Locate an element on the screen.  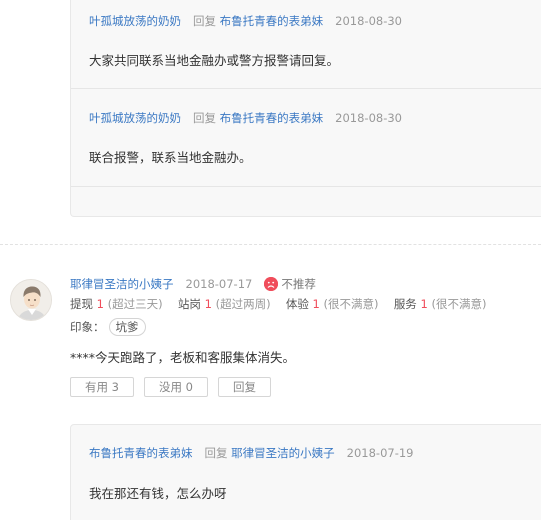
useful-button: 有用 3 is located at coordinates (102, 387).